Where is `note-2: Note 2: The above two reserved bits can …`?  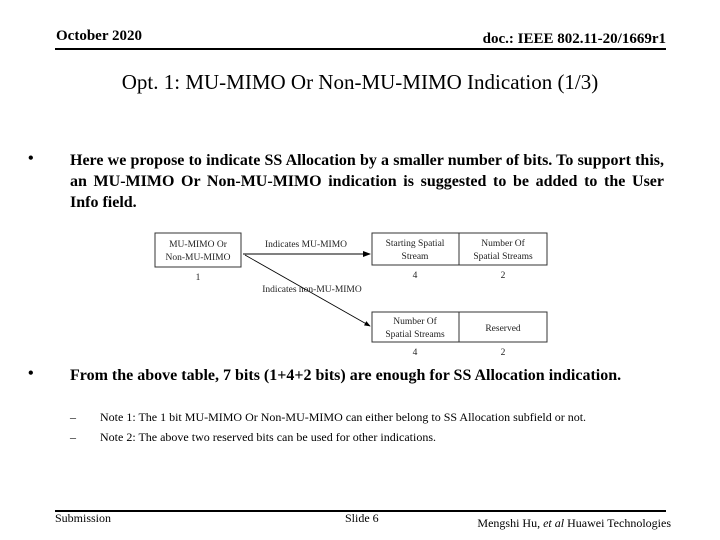 note-2: Note 2: The above two reserved bits can … is located at coordinates (268, 437).